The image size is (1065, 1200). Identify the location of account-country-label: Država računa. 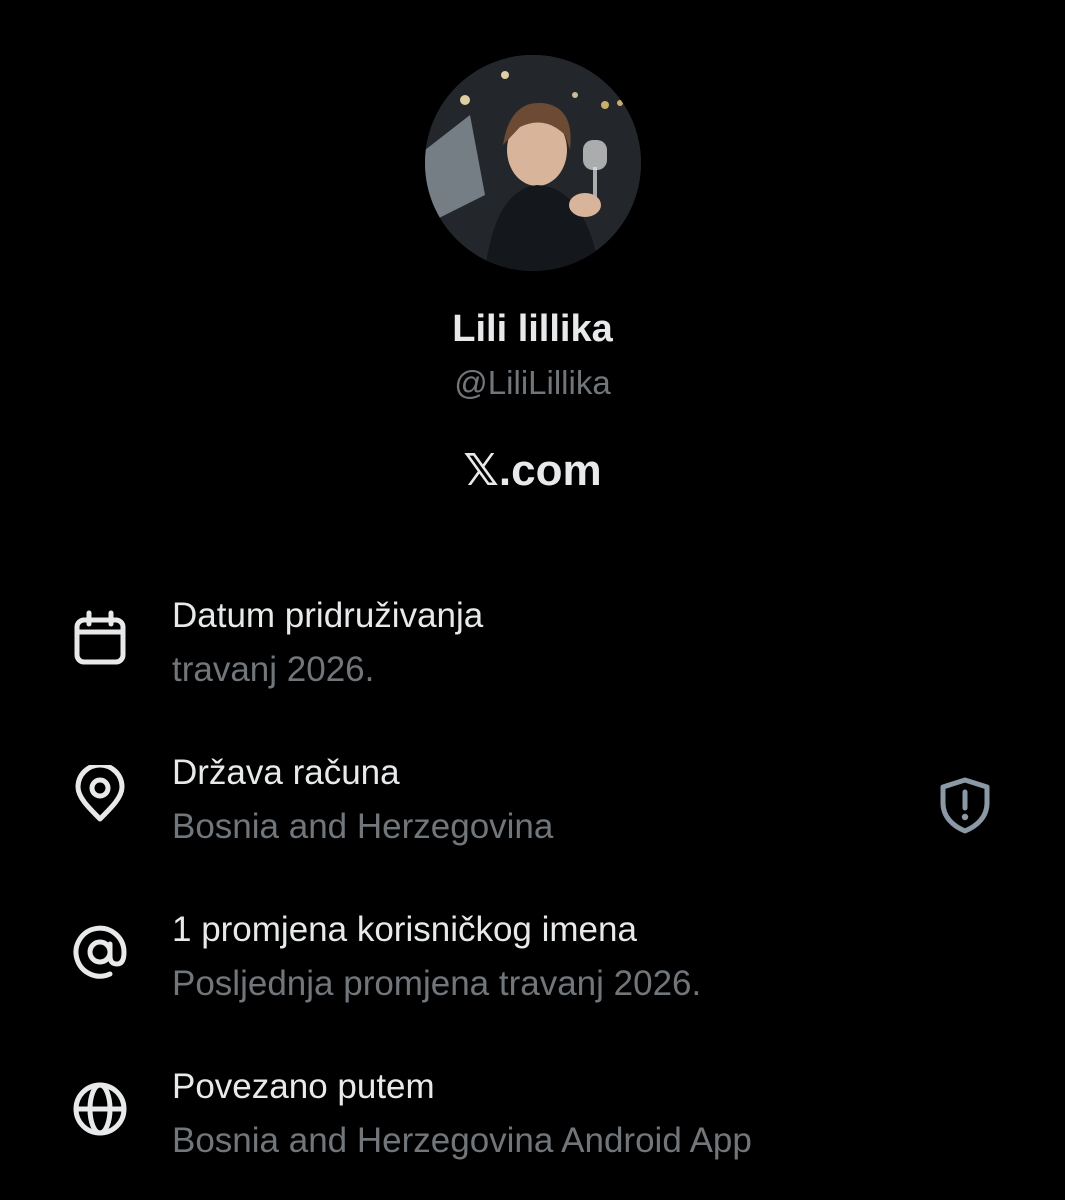
(286, 772).